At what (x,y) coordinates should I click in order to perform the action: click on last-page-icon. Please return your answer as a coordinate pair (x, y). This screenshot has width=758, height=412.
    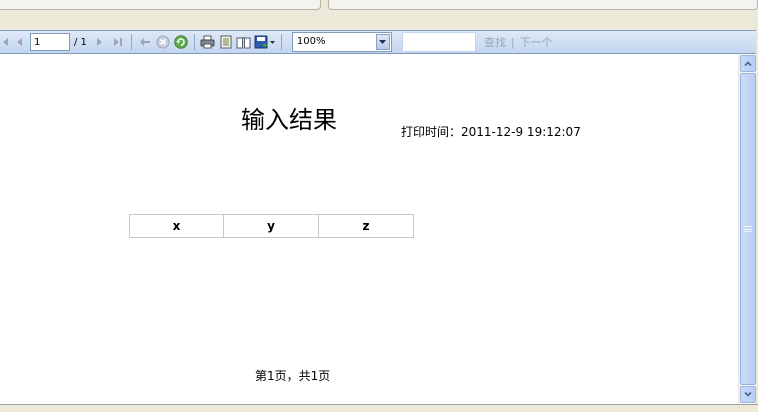
    Looking at the image, I should click on (117, 42).